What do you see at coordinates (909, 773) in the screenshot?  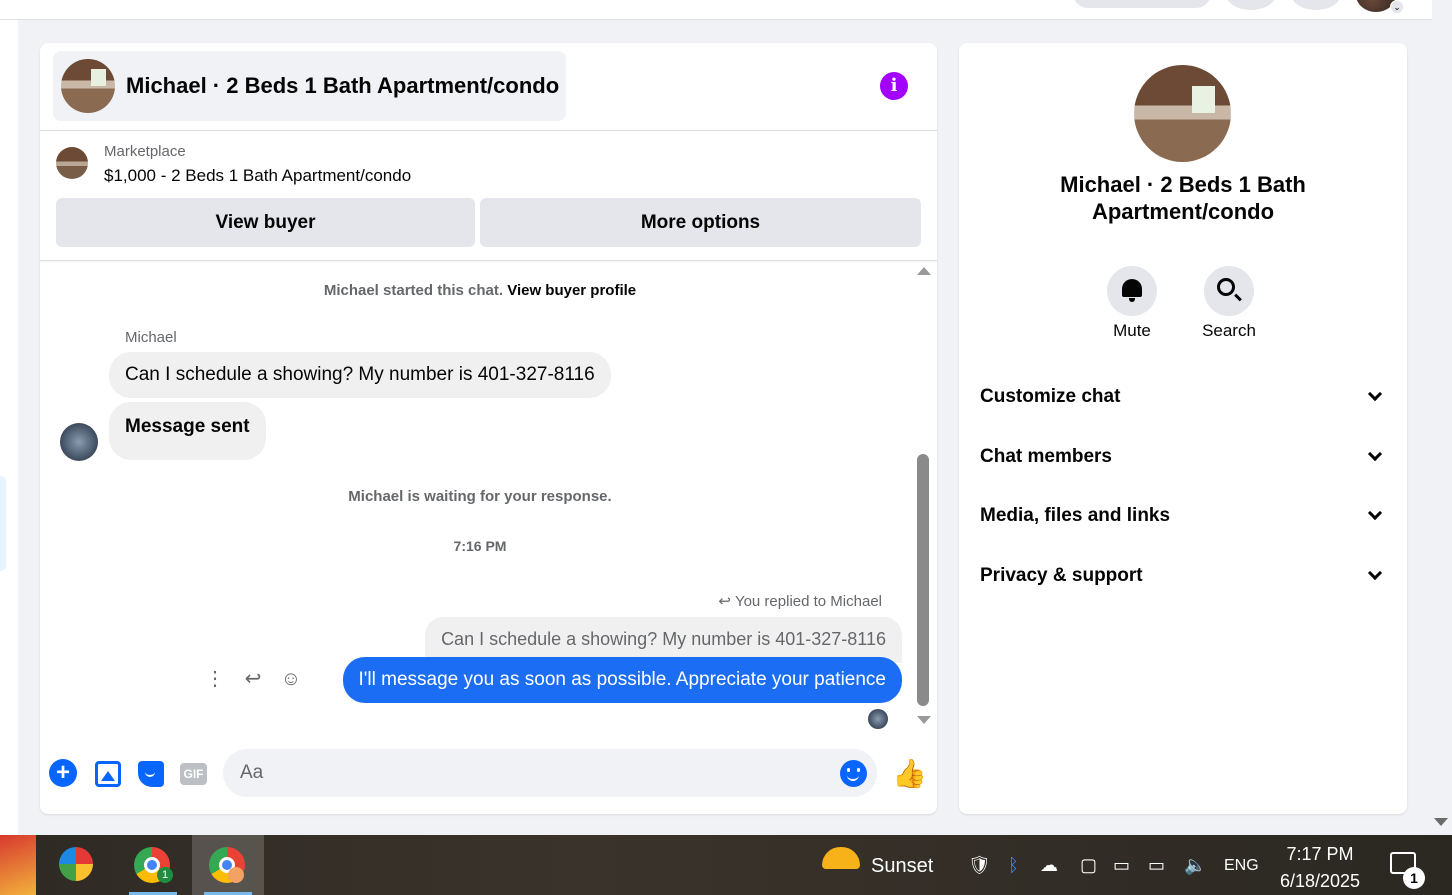 I see `thumbs-up-icon: 👍` at bounding box center [909, 773].